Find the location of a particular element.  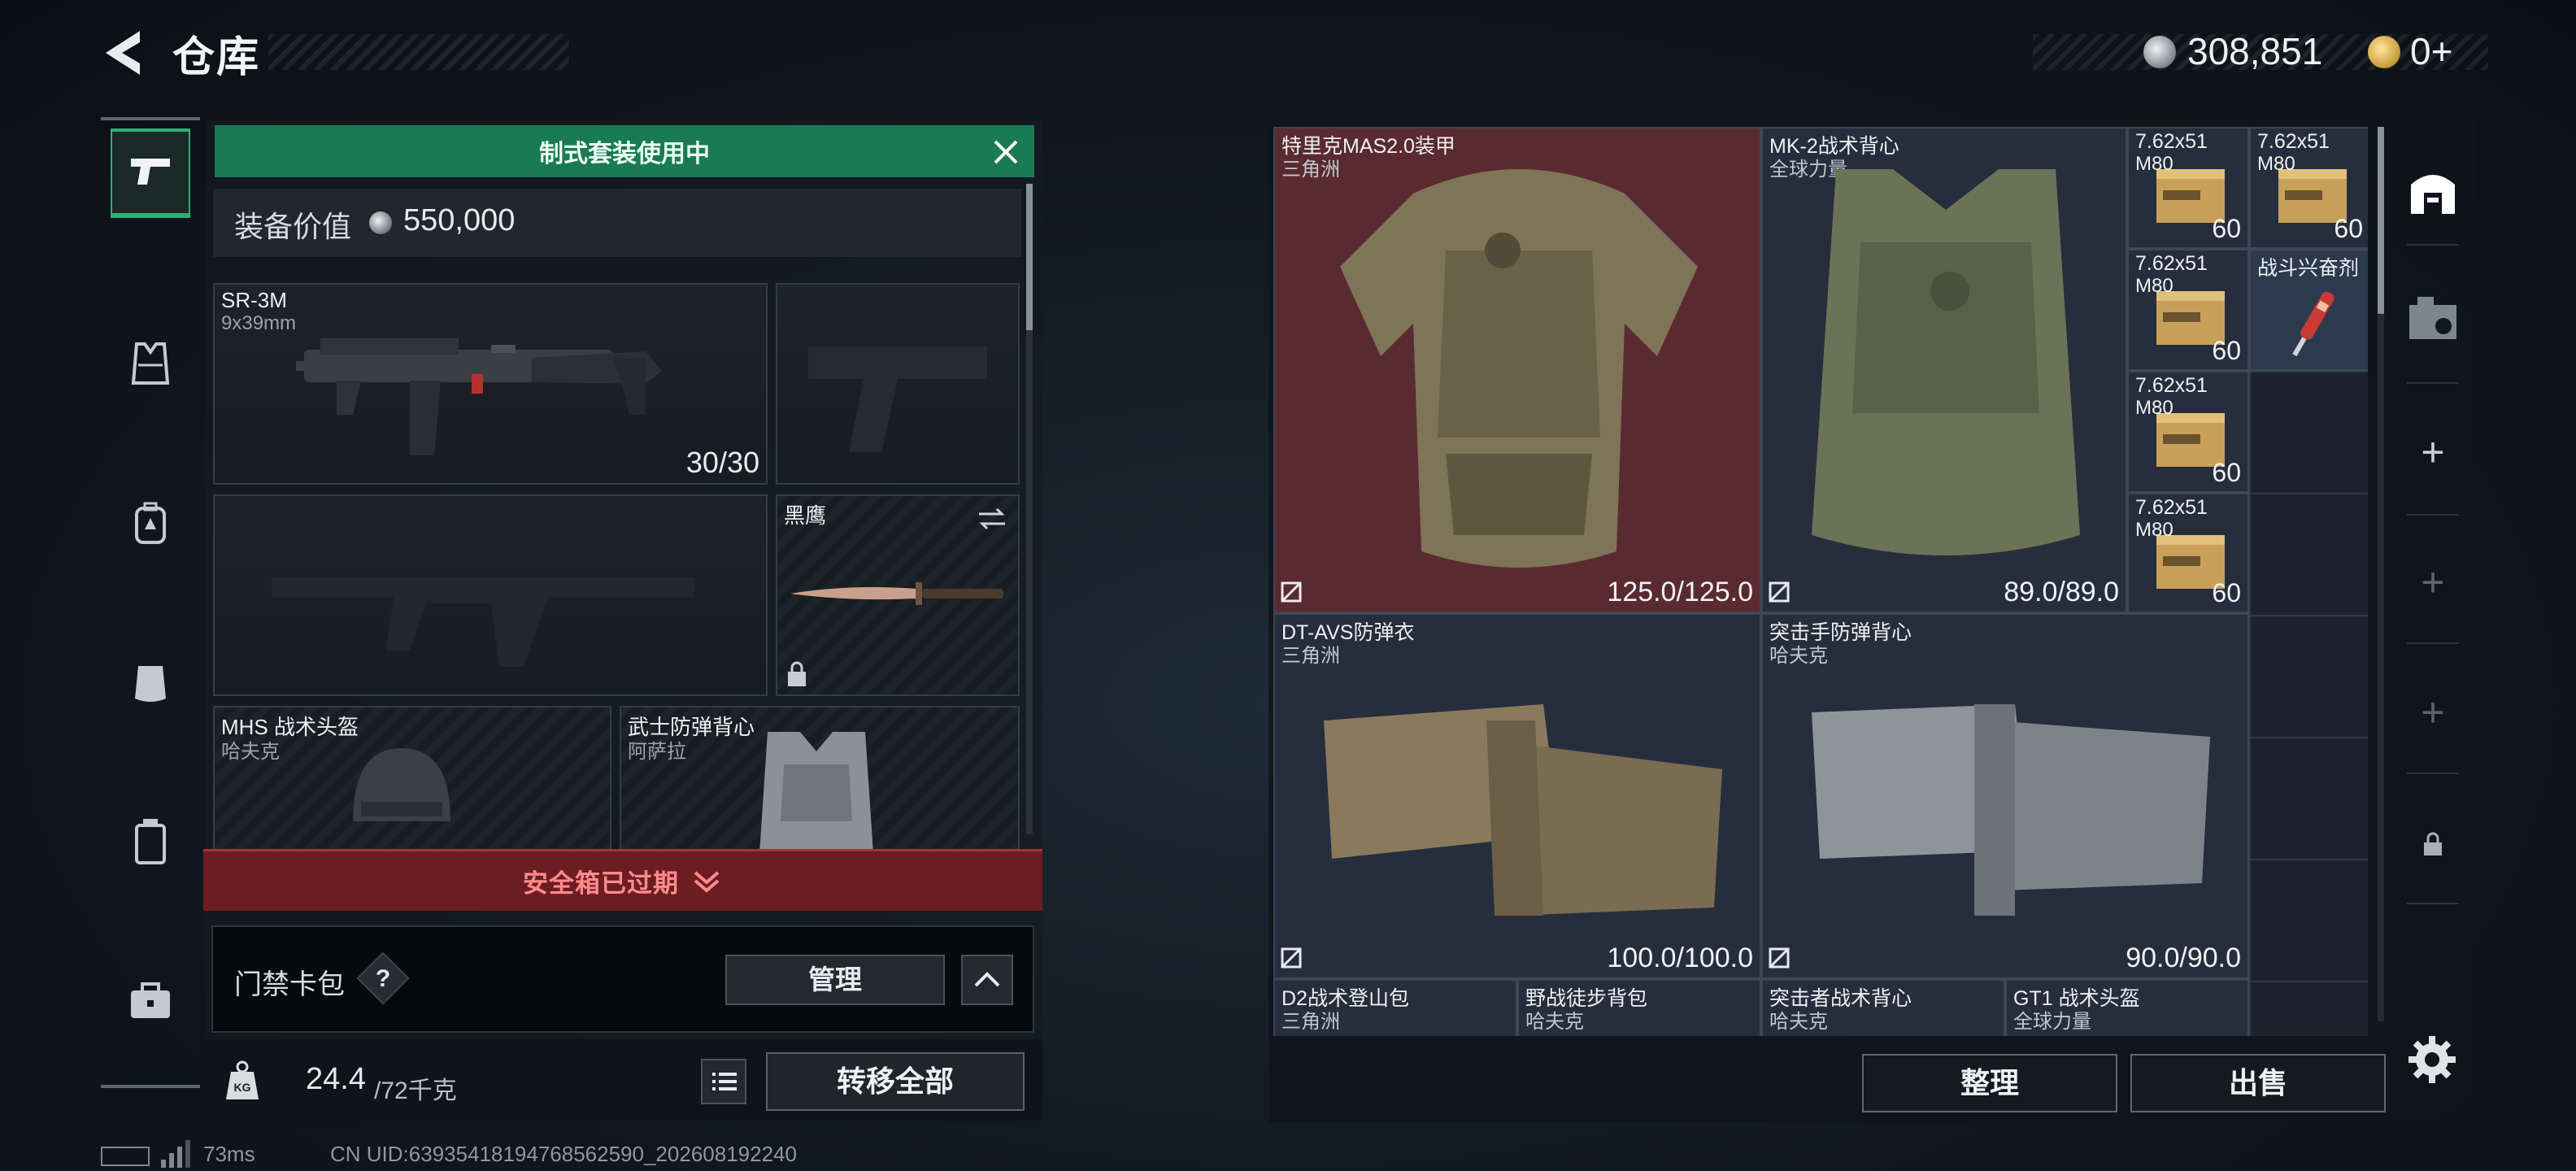

pistol-icon is located at coordinates (151, 172).